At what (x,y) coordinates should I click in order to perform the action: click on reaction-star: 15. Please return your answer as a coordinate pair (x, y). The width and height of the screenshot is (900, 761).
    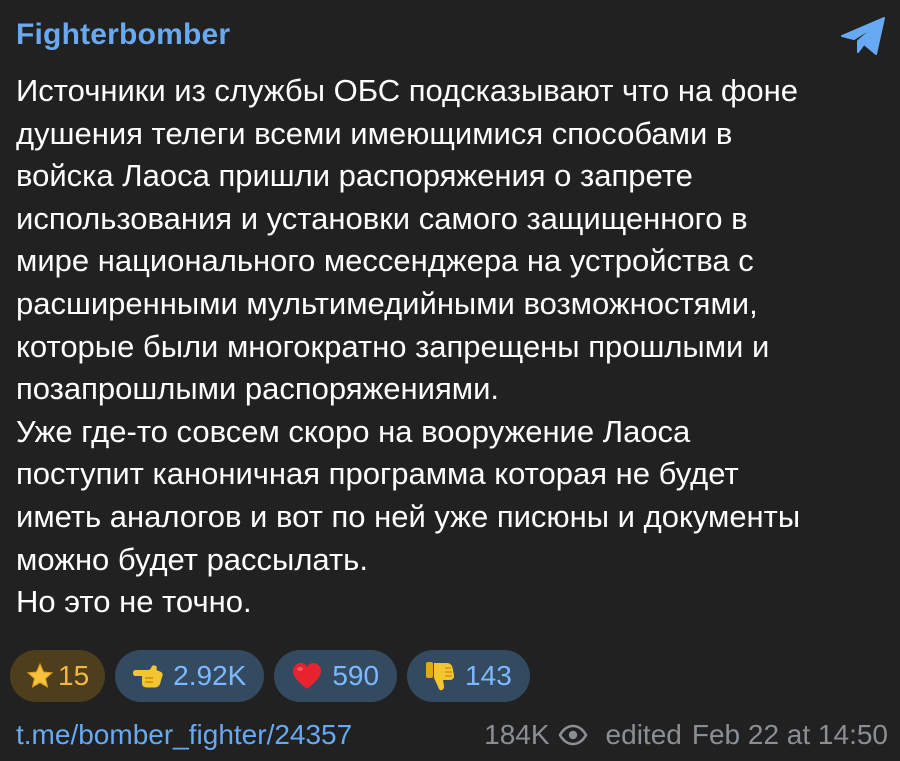
    Looking at the image, I should click on (58, 676).